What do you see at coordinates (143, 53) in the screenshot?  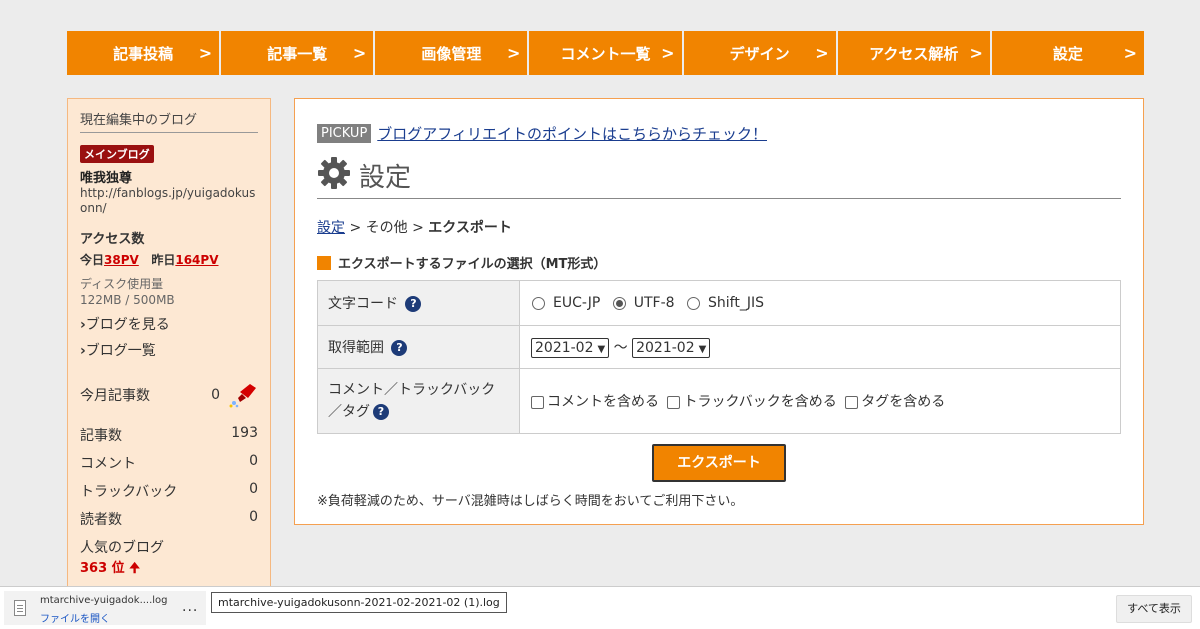 I see `nav-post: 記事投稿 >` at bounding box center [143, 53].